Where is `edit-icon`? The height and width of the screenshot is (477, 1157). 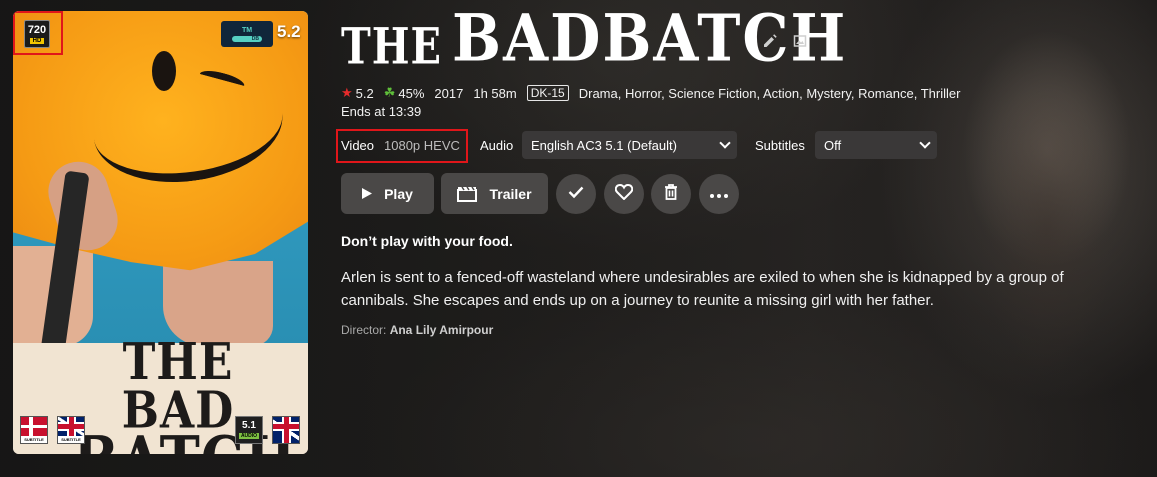 edit-icon is located at coordinates (770, 41).